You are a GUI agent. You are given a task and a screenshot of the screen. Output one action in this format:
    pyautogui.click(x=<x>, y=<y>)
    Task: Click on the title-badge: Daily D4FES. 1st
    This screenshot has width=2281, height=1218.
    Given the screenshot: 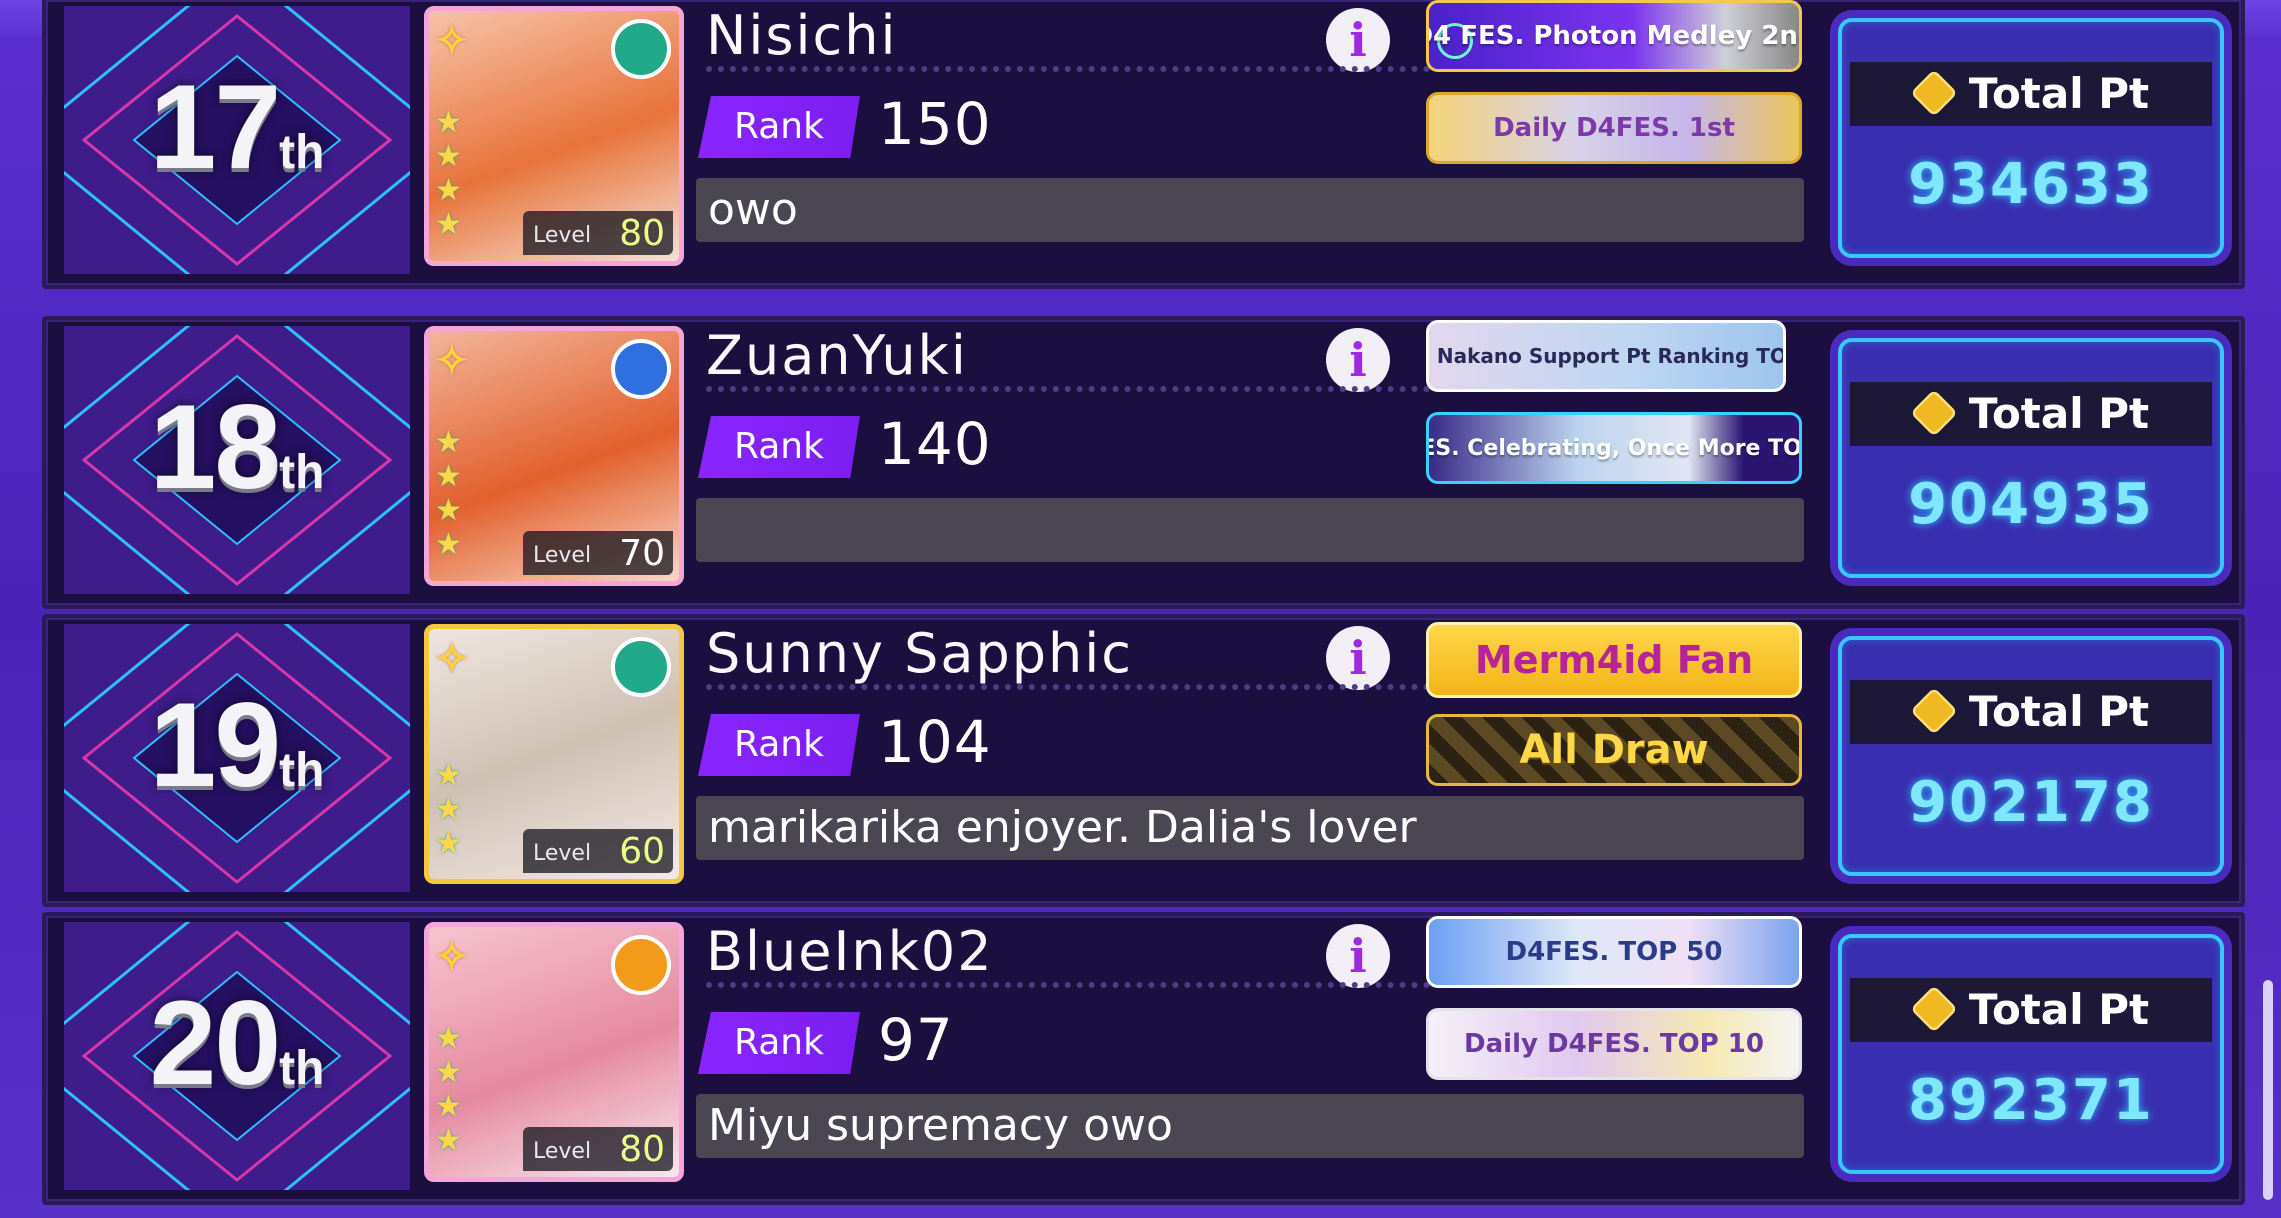 What is the action you would take?
    pyautogui.click(x=1614, y=128)
    